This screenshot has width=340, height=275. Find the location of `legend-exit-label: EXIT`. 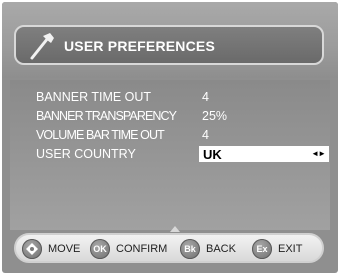

legend-exit-label: EXIT is located at coordinates (290, 249).